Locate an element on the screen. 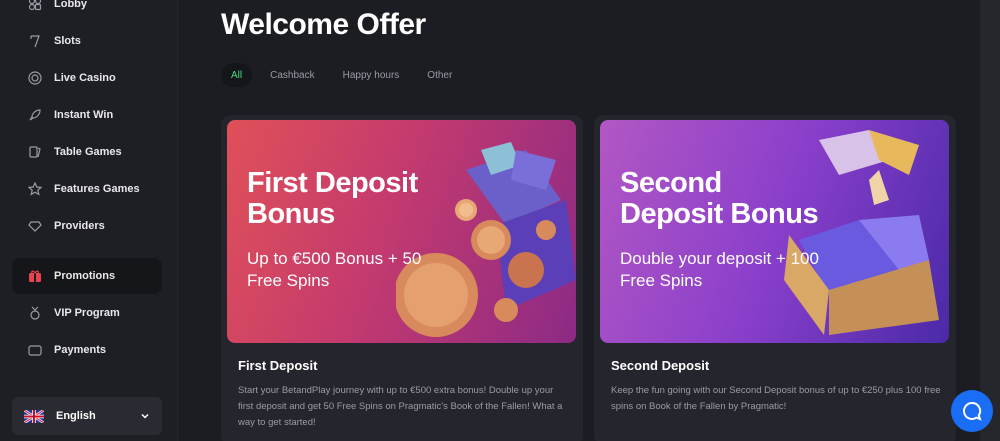 The image size is (1000, 441). live-casino-icon is located at coordinates (35, 78).